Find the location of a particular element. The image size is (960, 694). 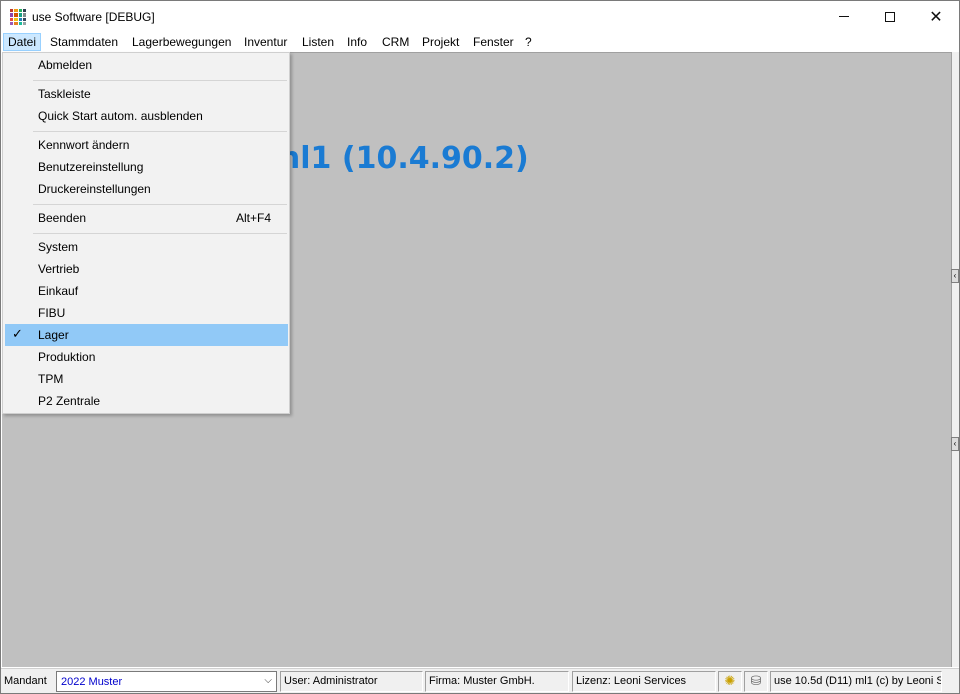

menu-datei: Datei is located at coordinates (22, 42).